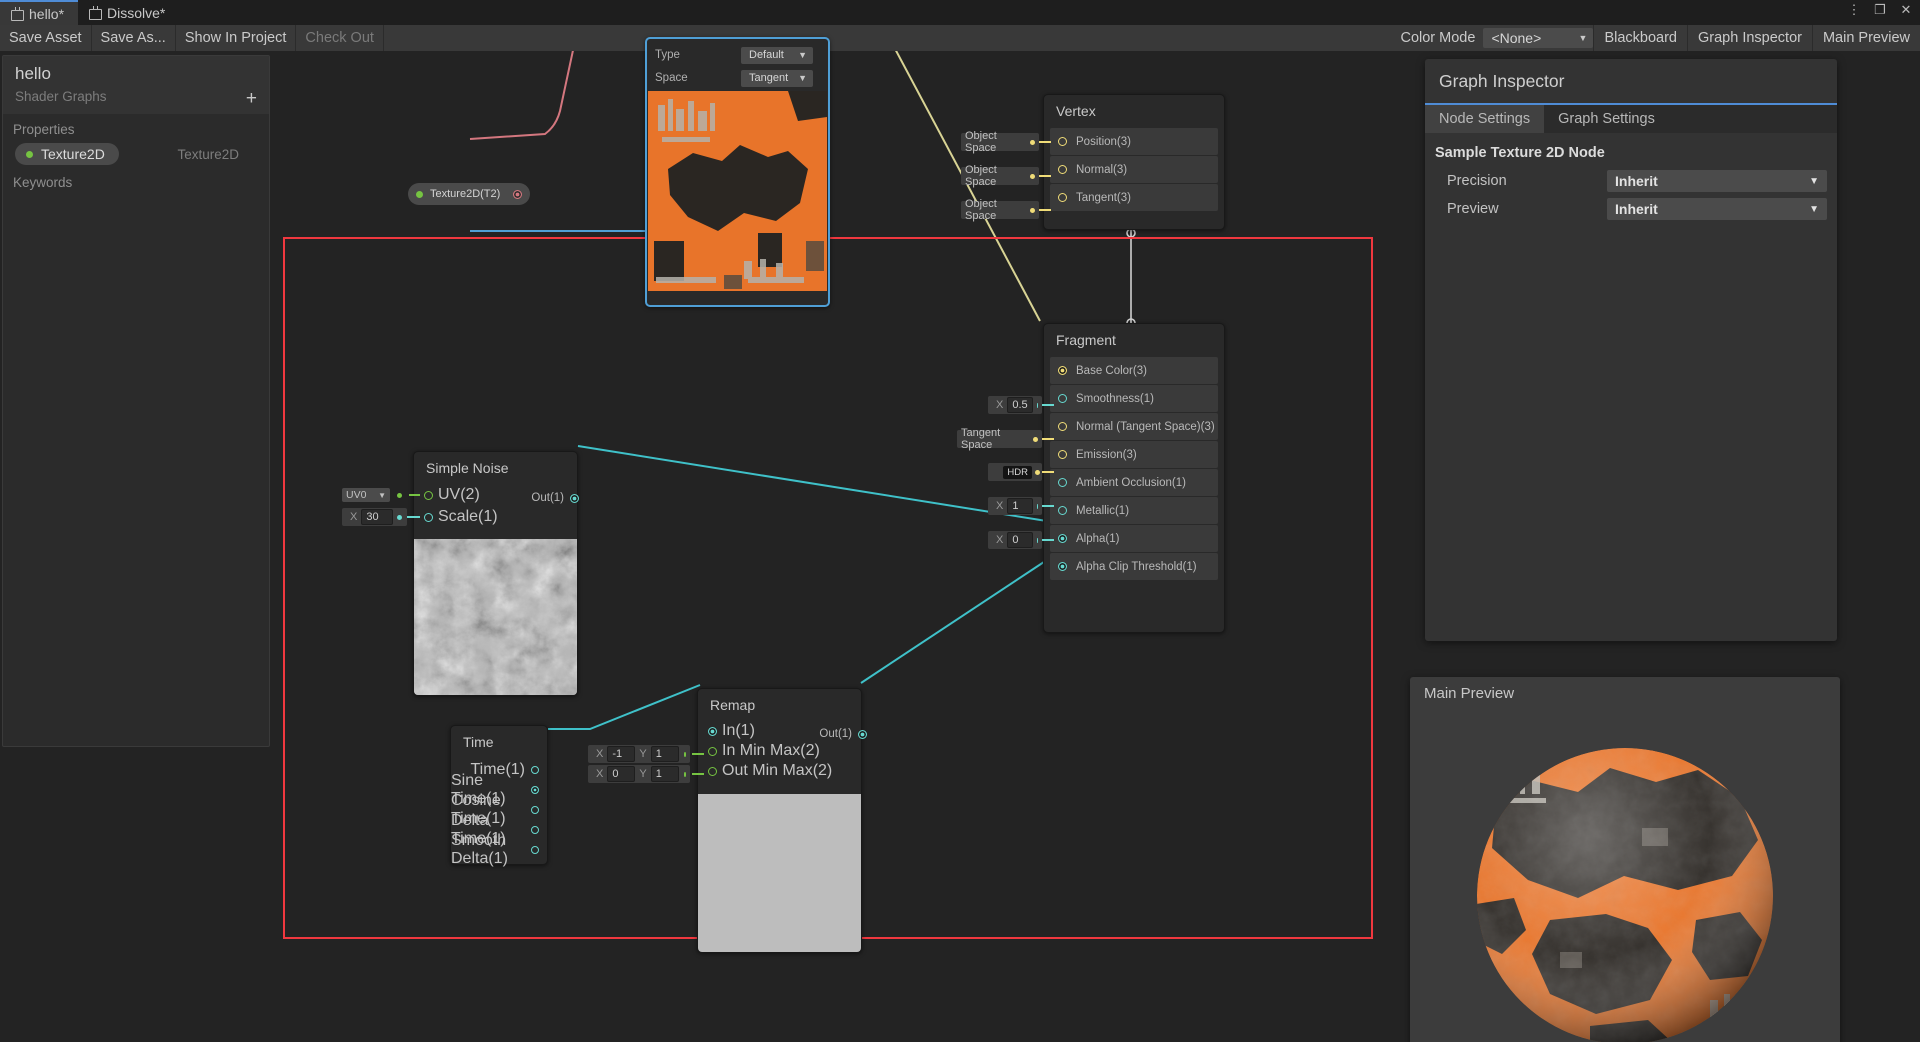  I want to click on uv-channel-dropdown: UV0 ▼, so click(366, 495).